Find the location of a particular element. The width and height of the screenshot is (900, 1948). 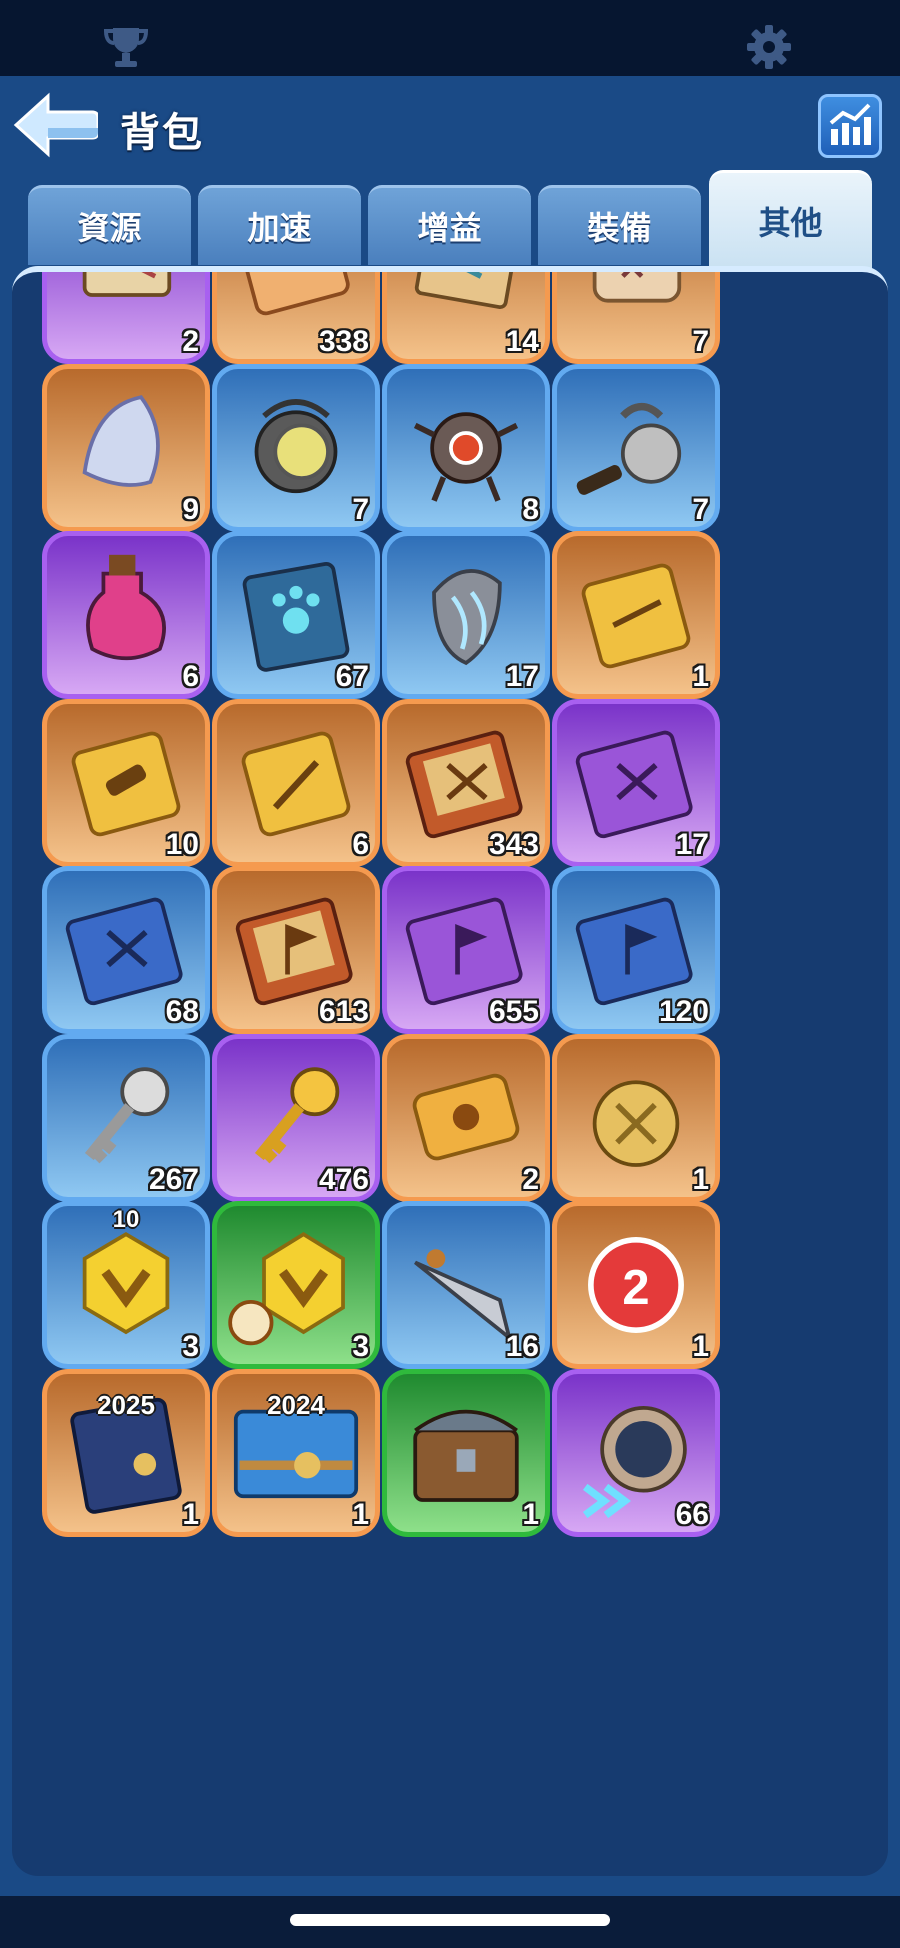

item-count: 120 is located at coordinates (683, 1011).